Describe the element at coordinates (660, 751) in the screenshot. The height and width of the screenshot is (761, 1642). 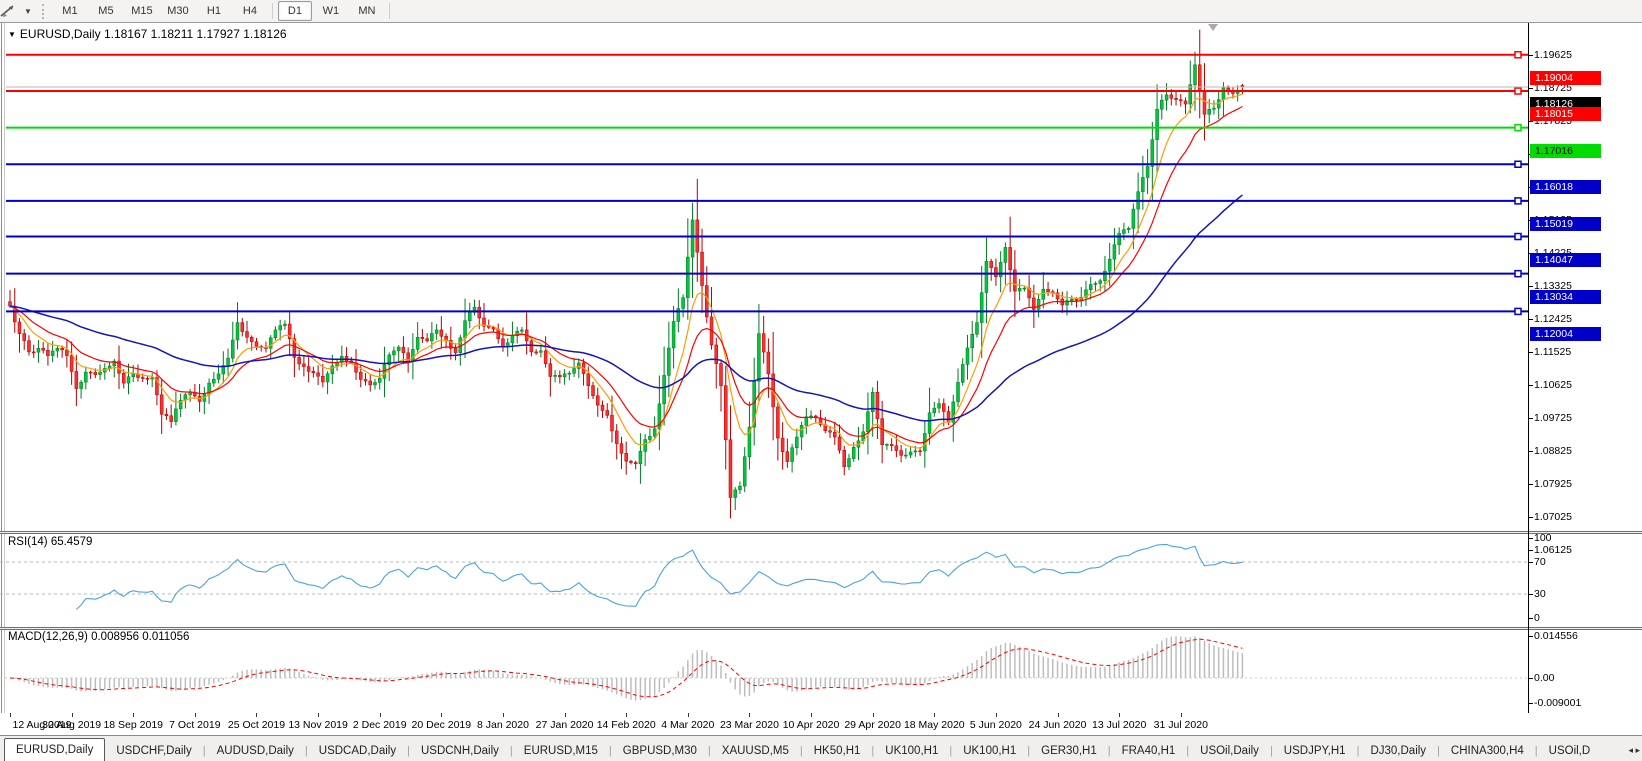
I see `chart-tab-gbpusd-m30: GBPUSD,M30` at that location.